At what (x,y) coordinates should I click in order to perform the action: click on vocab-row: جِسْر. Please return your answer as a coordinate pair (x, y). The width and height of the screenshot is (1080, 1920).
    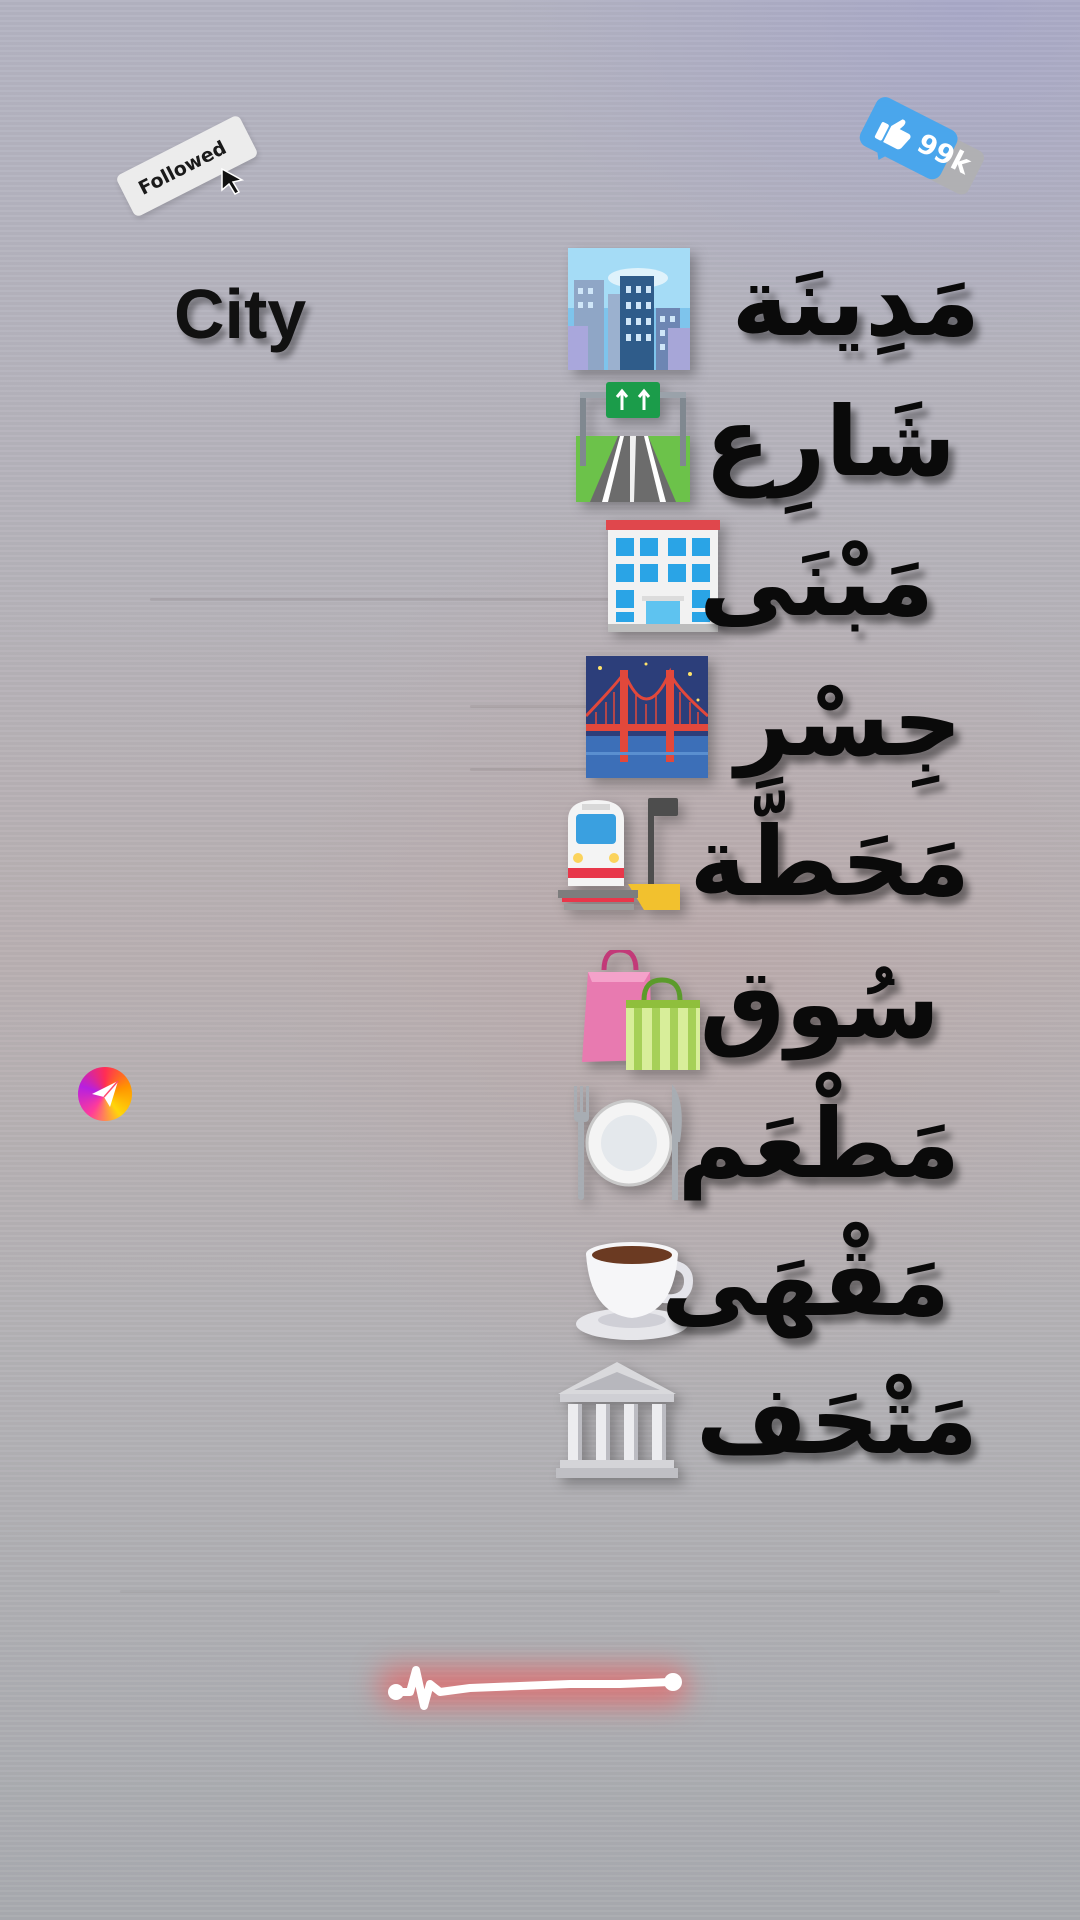
    Looking at the image, I should click on (760, 722).